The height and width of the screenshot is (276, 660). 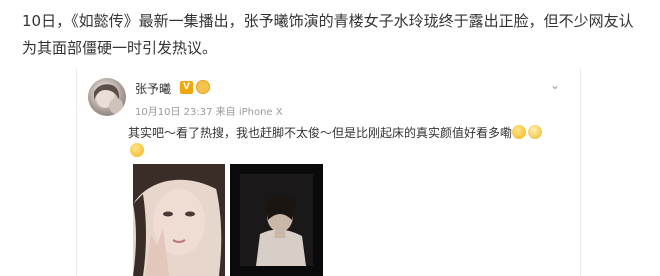 I want to click on post-text: 其实吧～看了热搜，我也赶脚不太俊～但是比刚起床的真实颜值好看多嘞, so click(x=335, y=132).